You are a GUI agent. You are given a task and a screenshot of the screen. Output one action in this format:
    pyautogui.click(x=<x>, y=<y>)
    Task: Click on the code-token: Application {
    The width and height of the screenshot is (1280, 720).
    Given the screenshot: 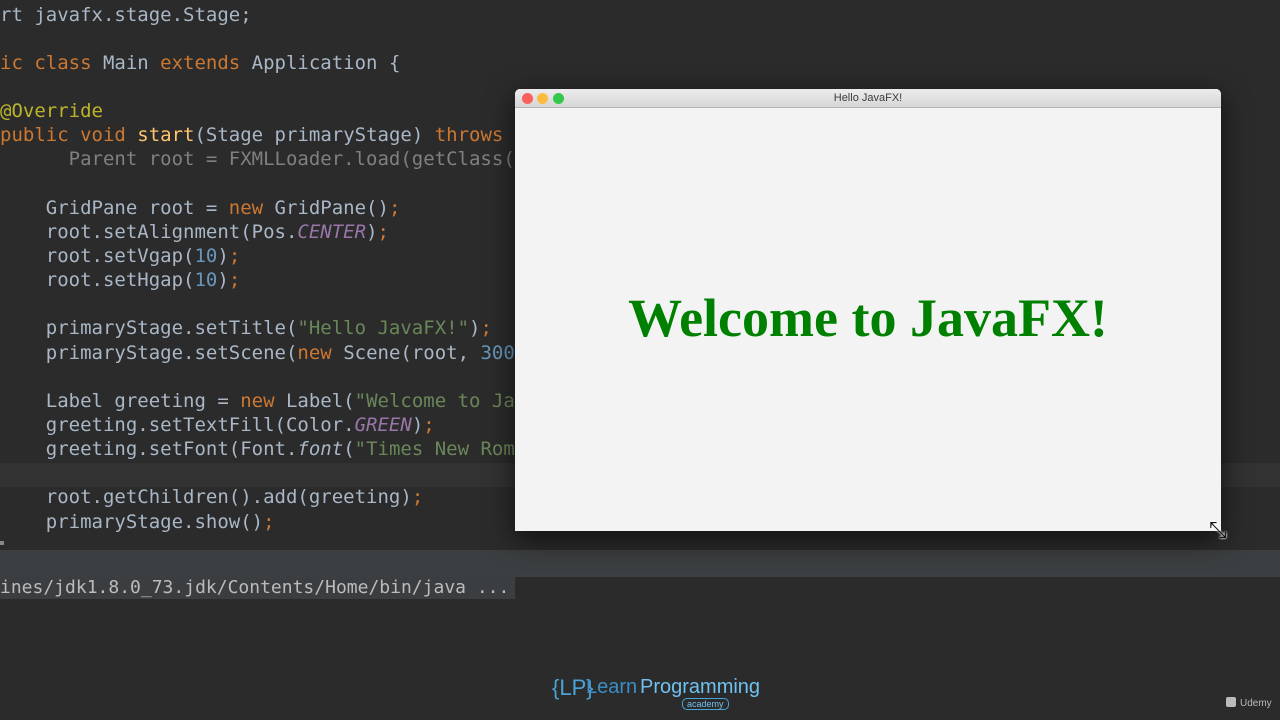 What is the action you would take?
    pyautogui.click(x=326, y=63)
    